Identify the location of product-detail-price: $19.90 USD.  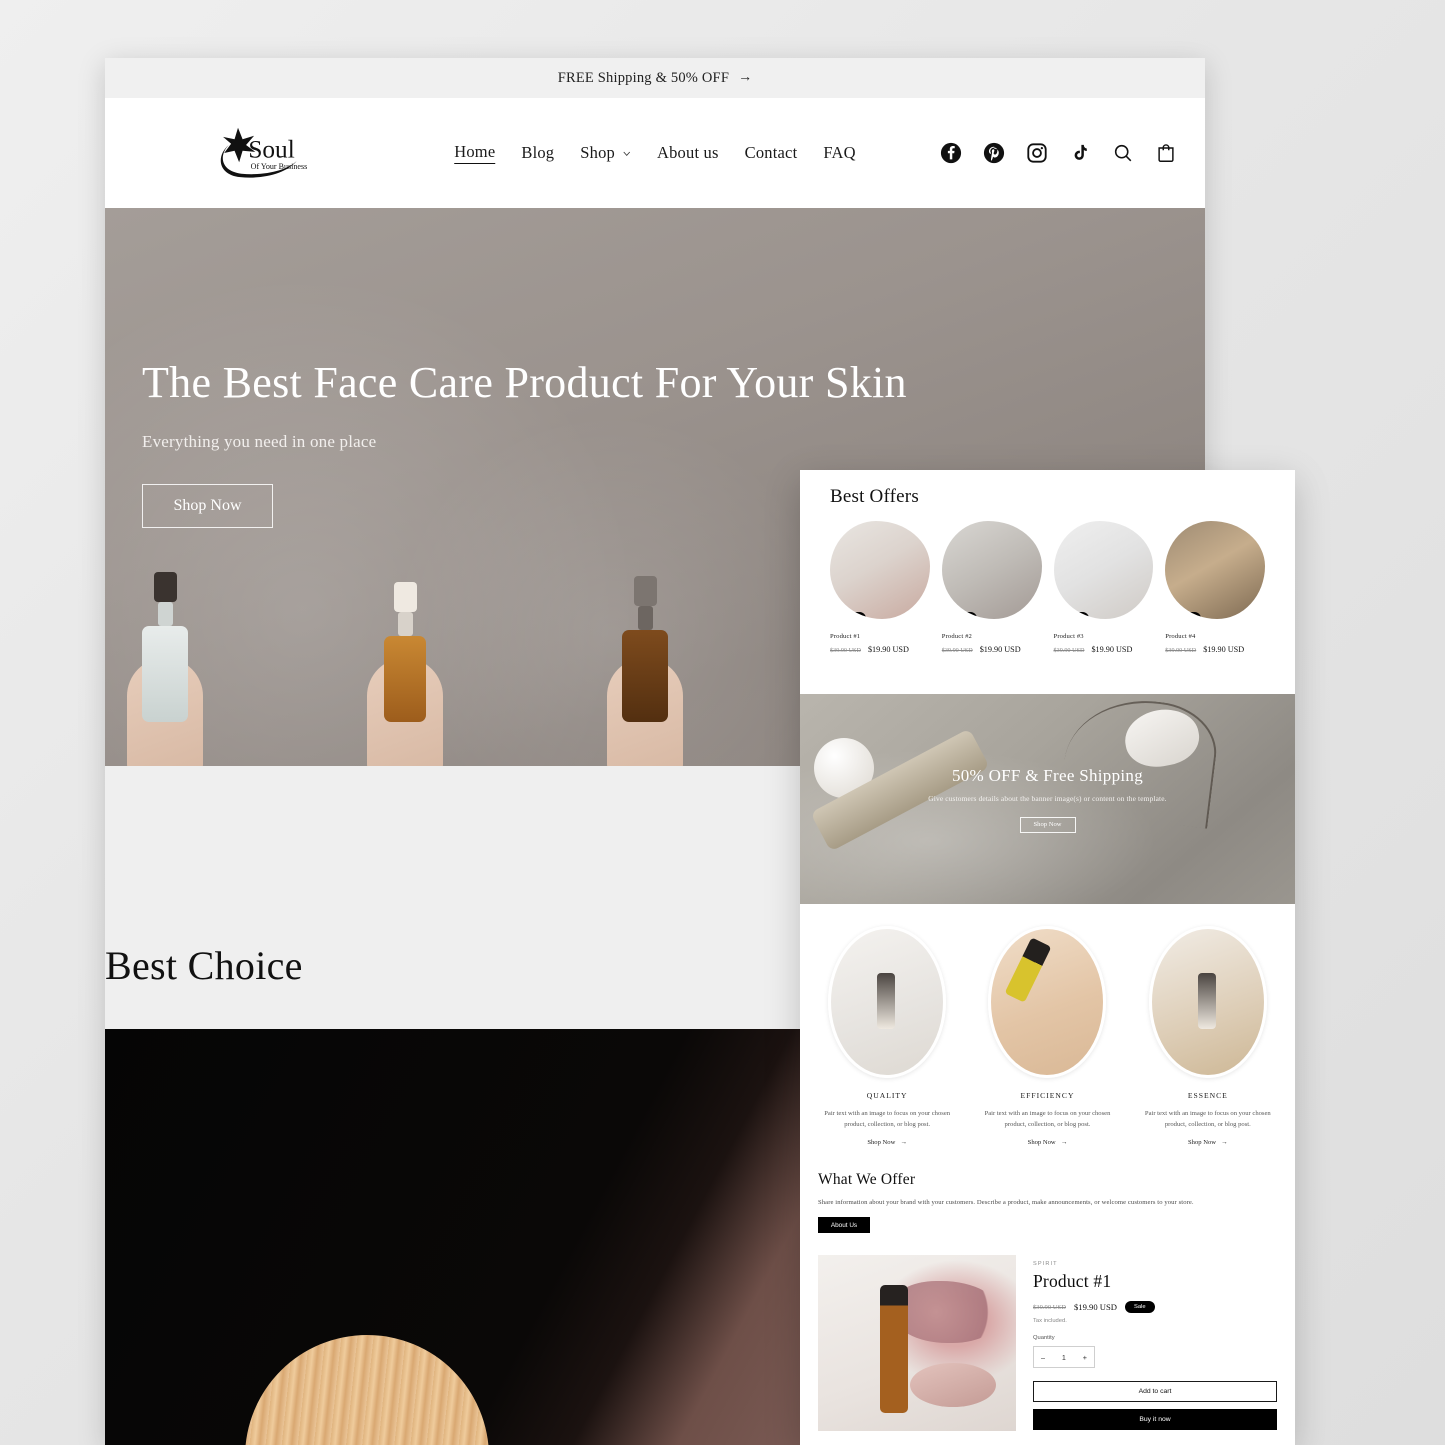
(1095, 1307).